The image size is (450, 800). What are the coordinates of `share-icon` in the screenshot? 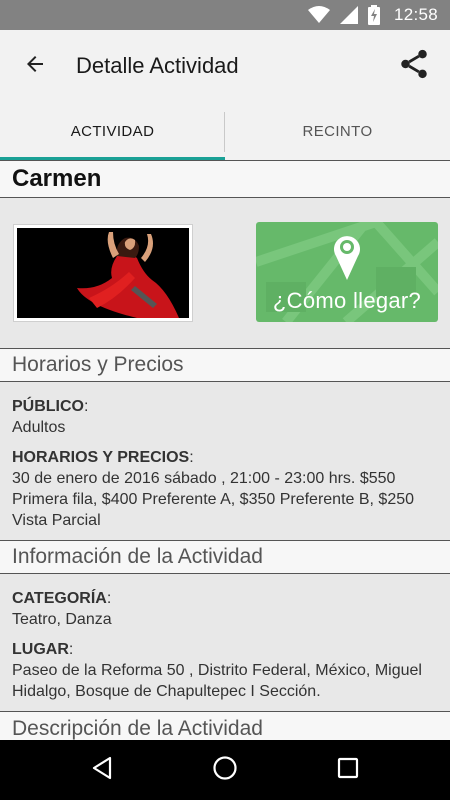 It's located at (414, 66).